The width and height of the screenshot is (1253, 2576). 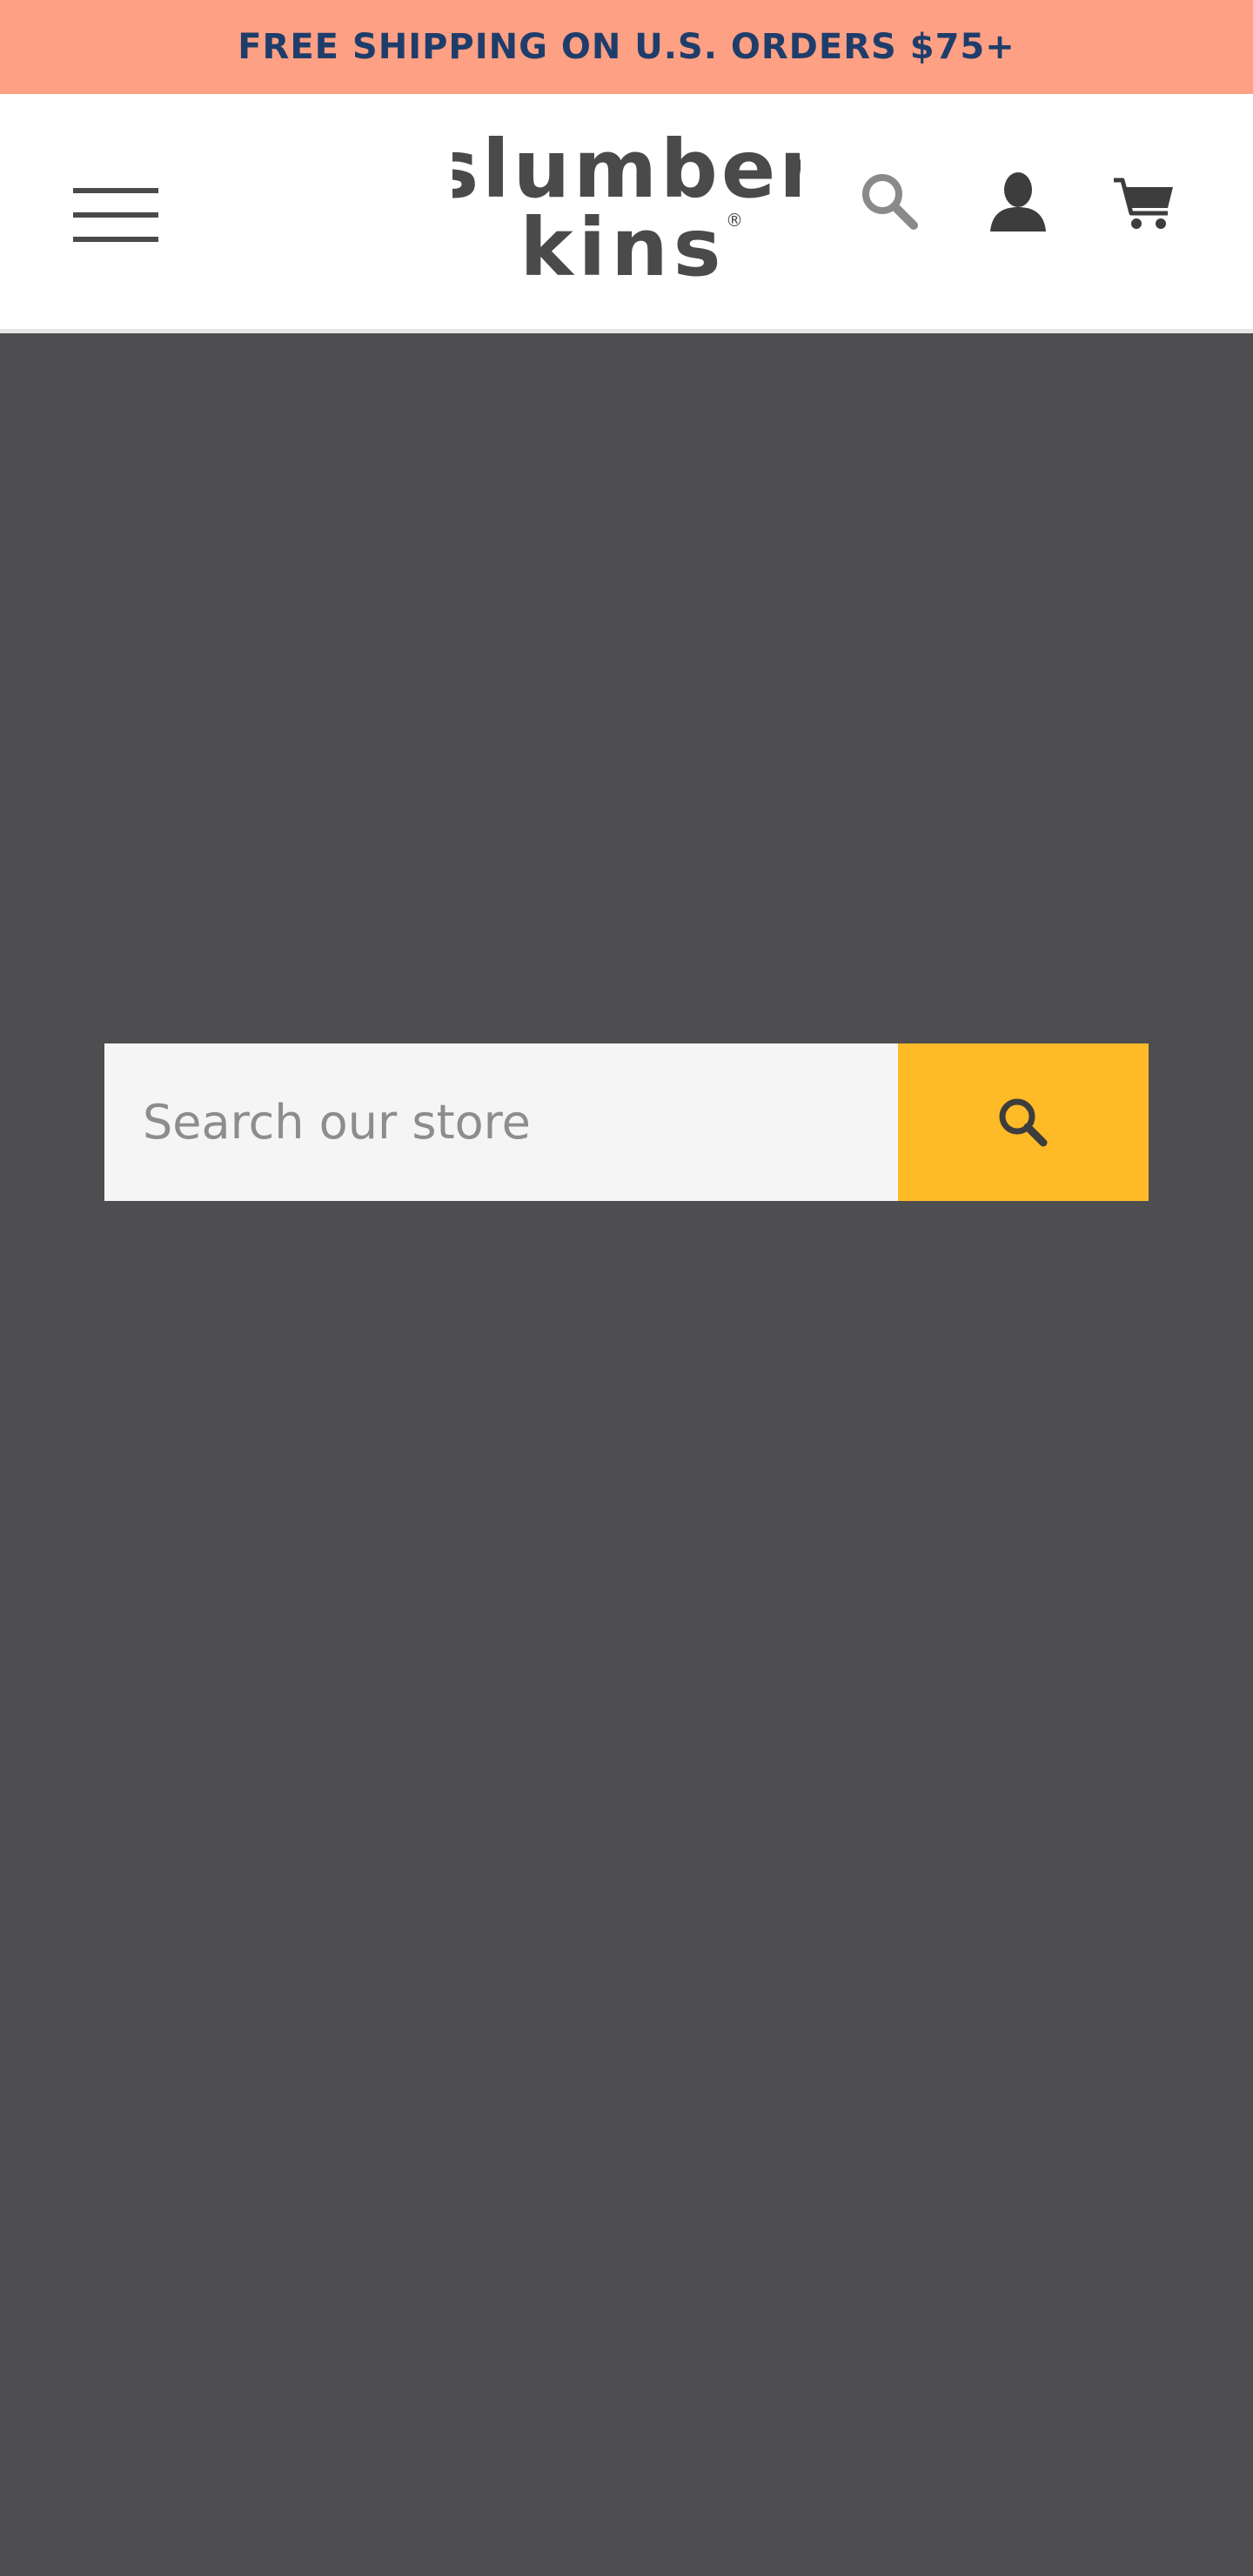 I want to click on cart-icon, so click(x=1143, y=203).